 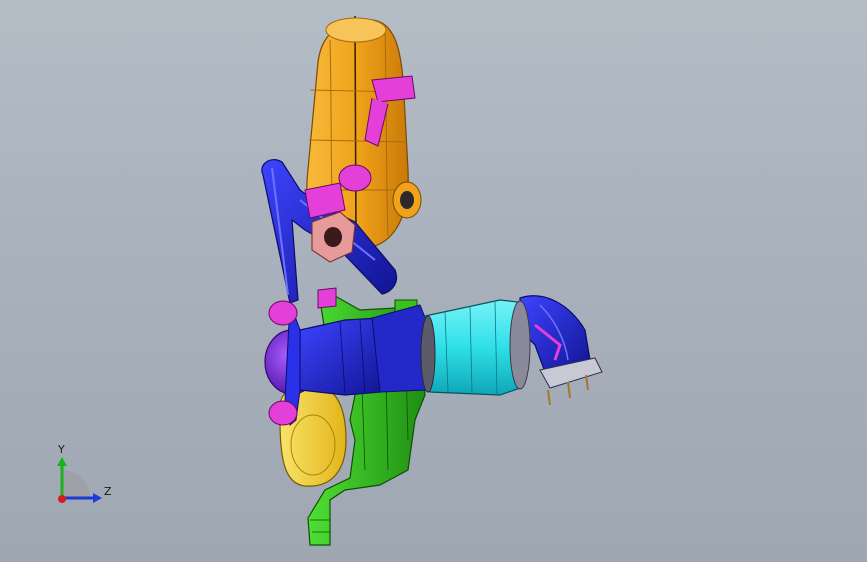 I want to click on coordinate-triad: Y Z, so click(x=80, y=475).